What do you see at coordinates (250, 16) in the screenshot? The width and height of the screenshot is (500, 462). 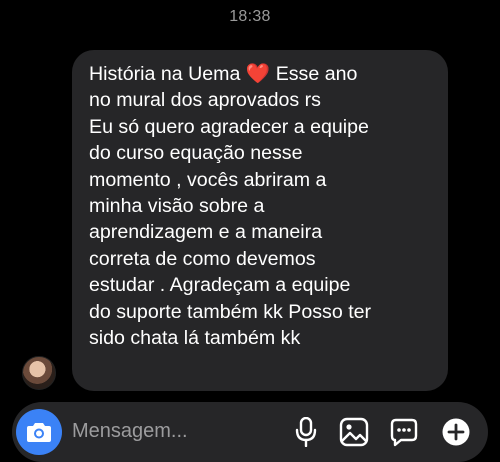 I see `timestamp: 18:38` at bounding box center [250, 16].